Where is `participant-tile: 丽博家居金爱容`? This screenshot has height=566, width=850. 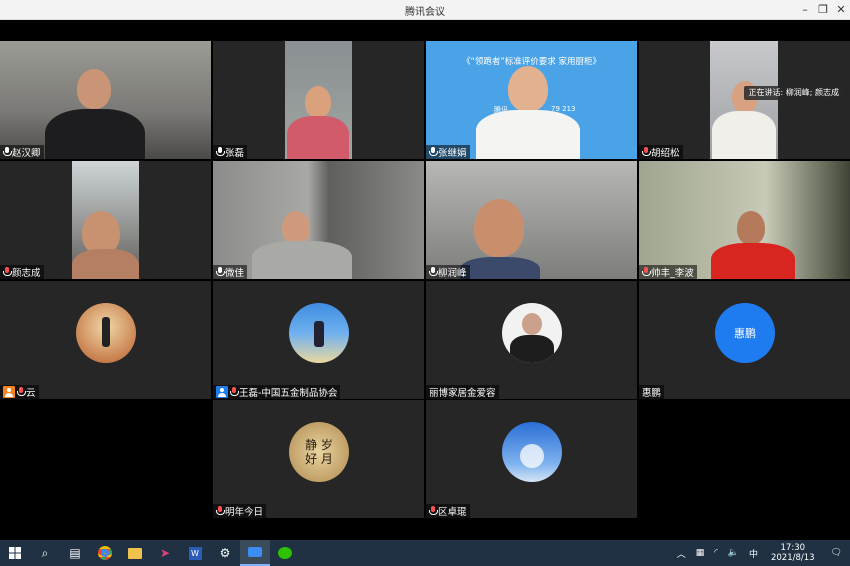 participant-tile: 丽博家居金爱容 is located at coordinates (531, 340).